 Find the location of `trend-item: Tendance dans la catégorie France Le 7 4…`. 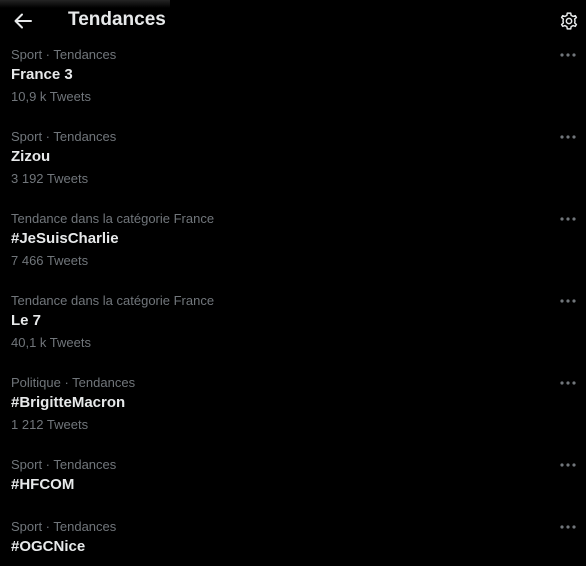

trend-item: Tendance dans la catégorie France Le 7 4… is located at coordinates (293, 334).